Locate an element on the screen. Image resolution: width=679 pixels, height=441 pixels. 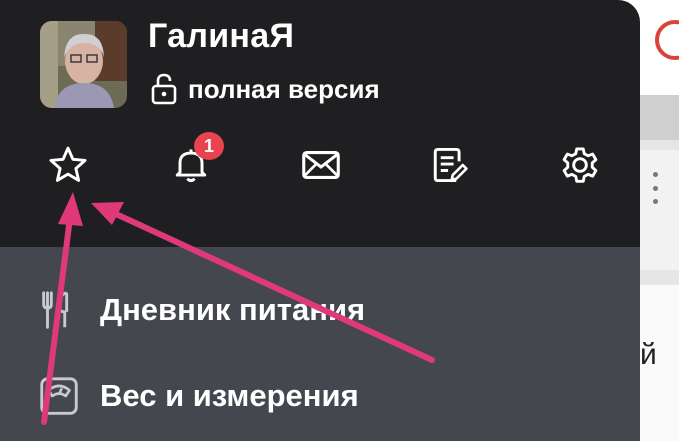
avatar is located at coordinates (83, 64).